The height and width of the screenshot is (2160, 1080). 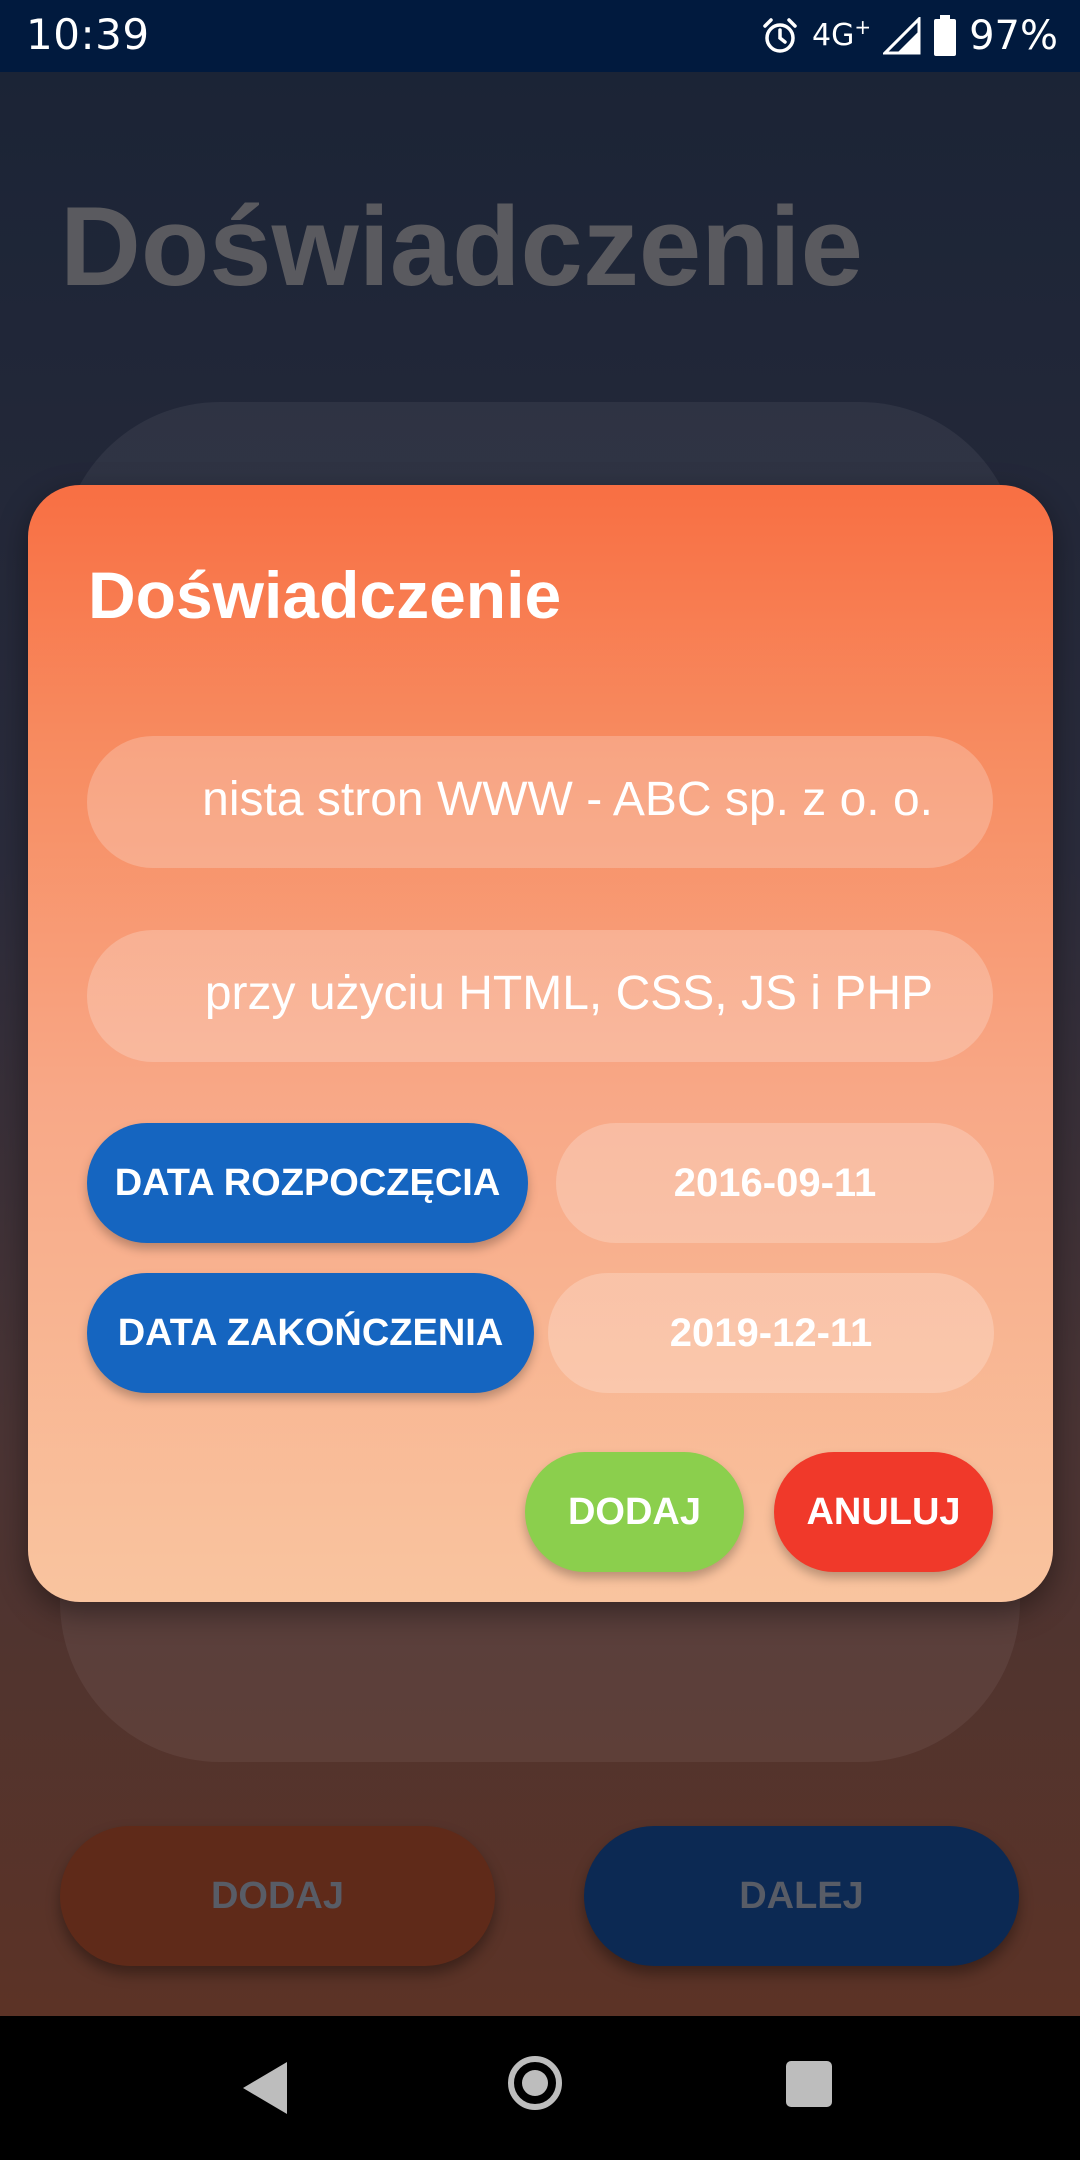 I want to click on home-icon, so click(x=535, y=2083).